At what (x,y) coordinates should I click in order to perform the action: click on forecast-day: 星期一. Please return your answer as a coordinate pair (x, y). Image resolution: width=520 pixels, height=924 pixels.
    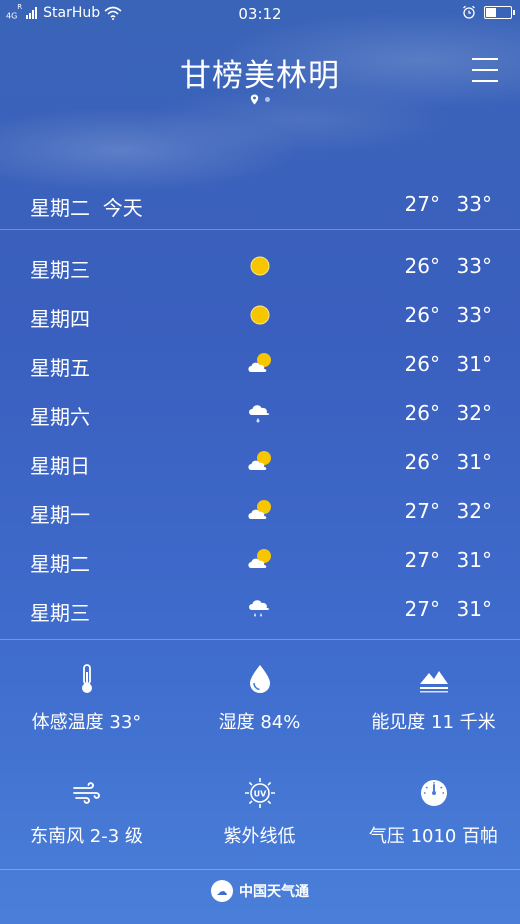
    Looking at the image, I should click on (60, 515).